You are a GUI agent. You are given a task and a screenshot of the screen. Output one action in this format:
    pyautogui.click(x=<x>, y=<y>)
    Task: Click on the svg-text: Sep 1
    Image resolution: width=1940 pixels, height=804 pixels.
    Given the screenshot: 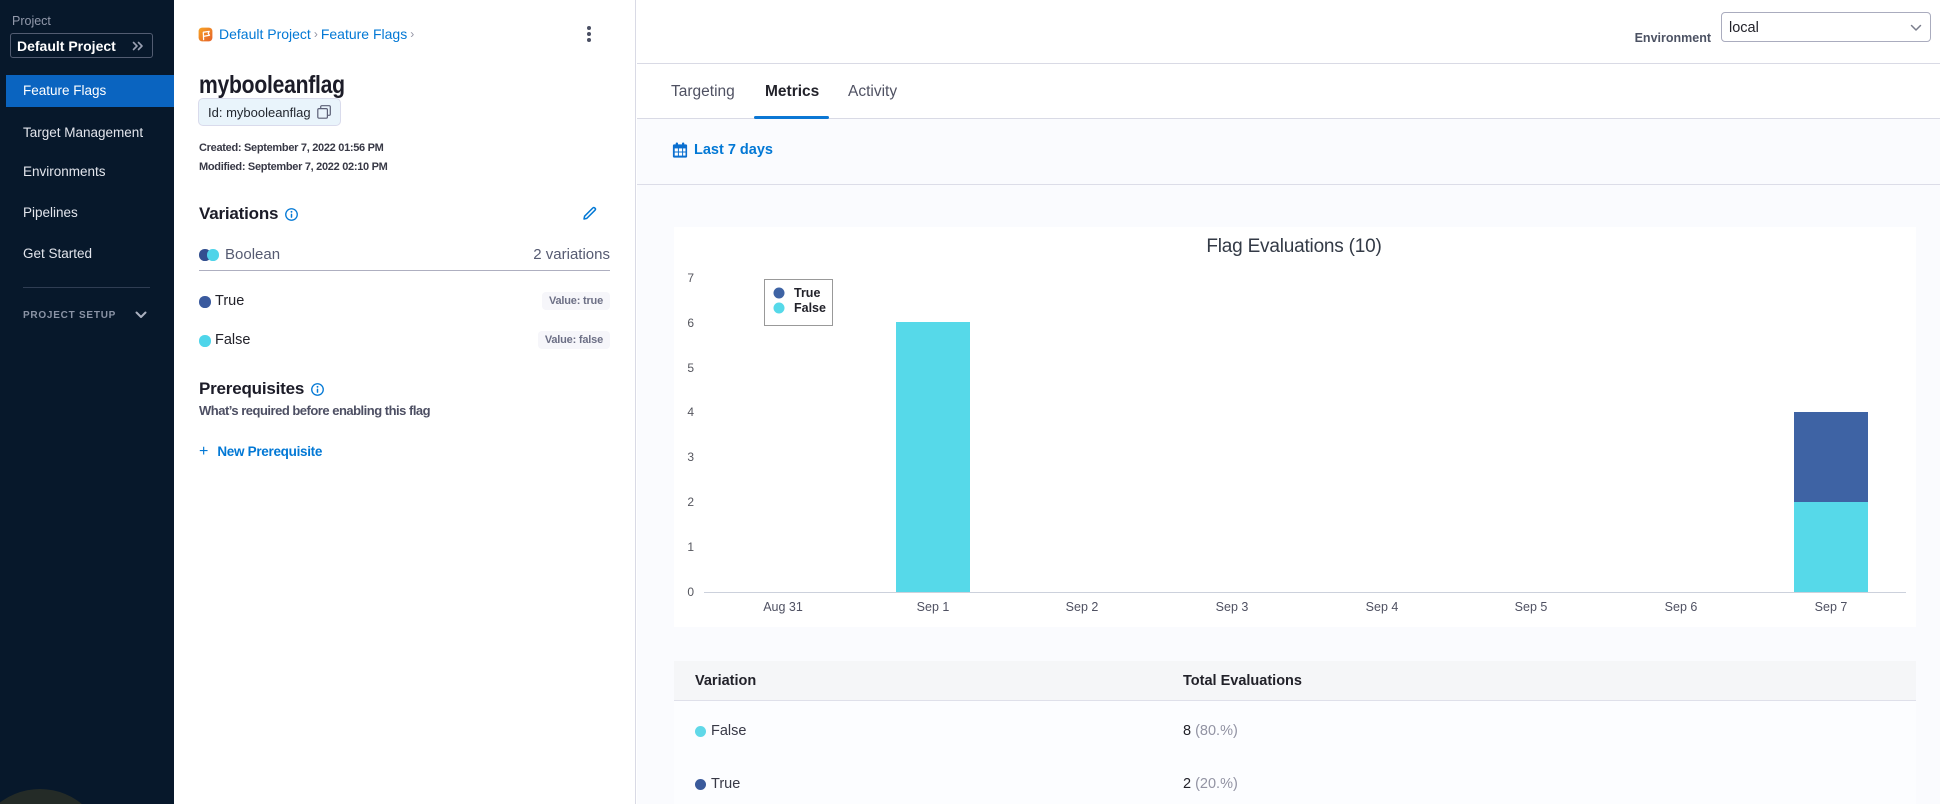 What is the action you would take?
    pyautogui.click(x=933, y=607)
    